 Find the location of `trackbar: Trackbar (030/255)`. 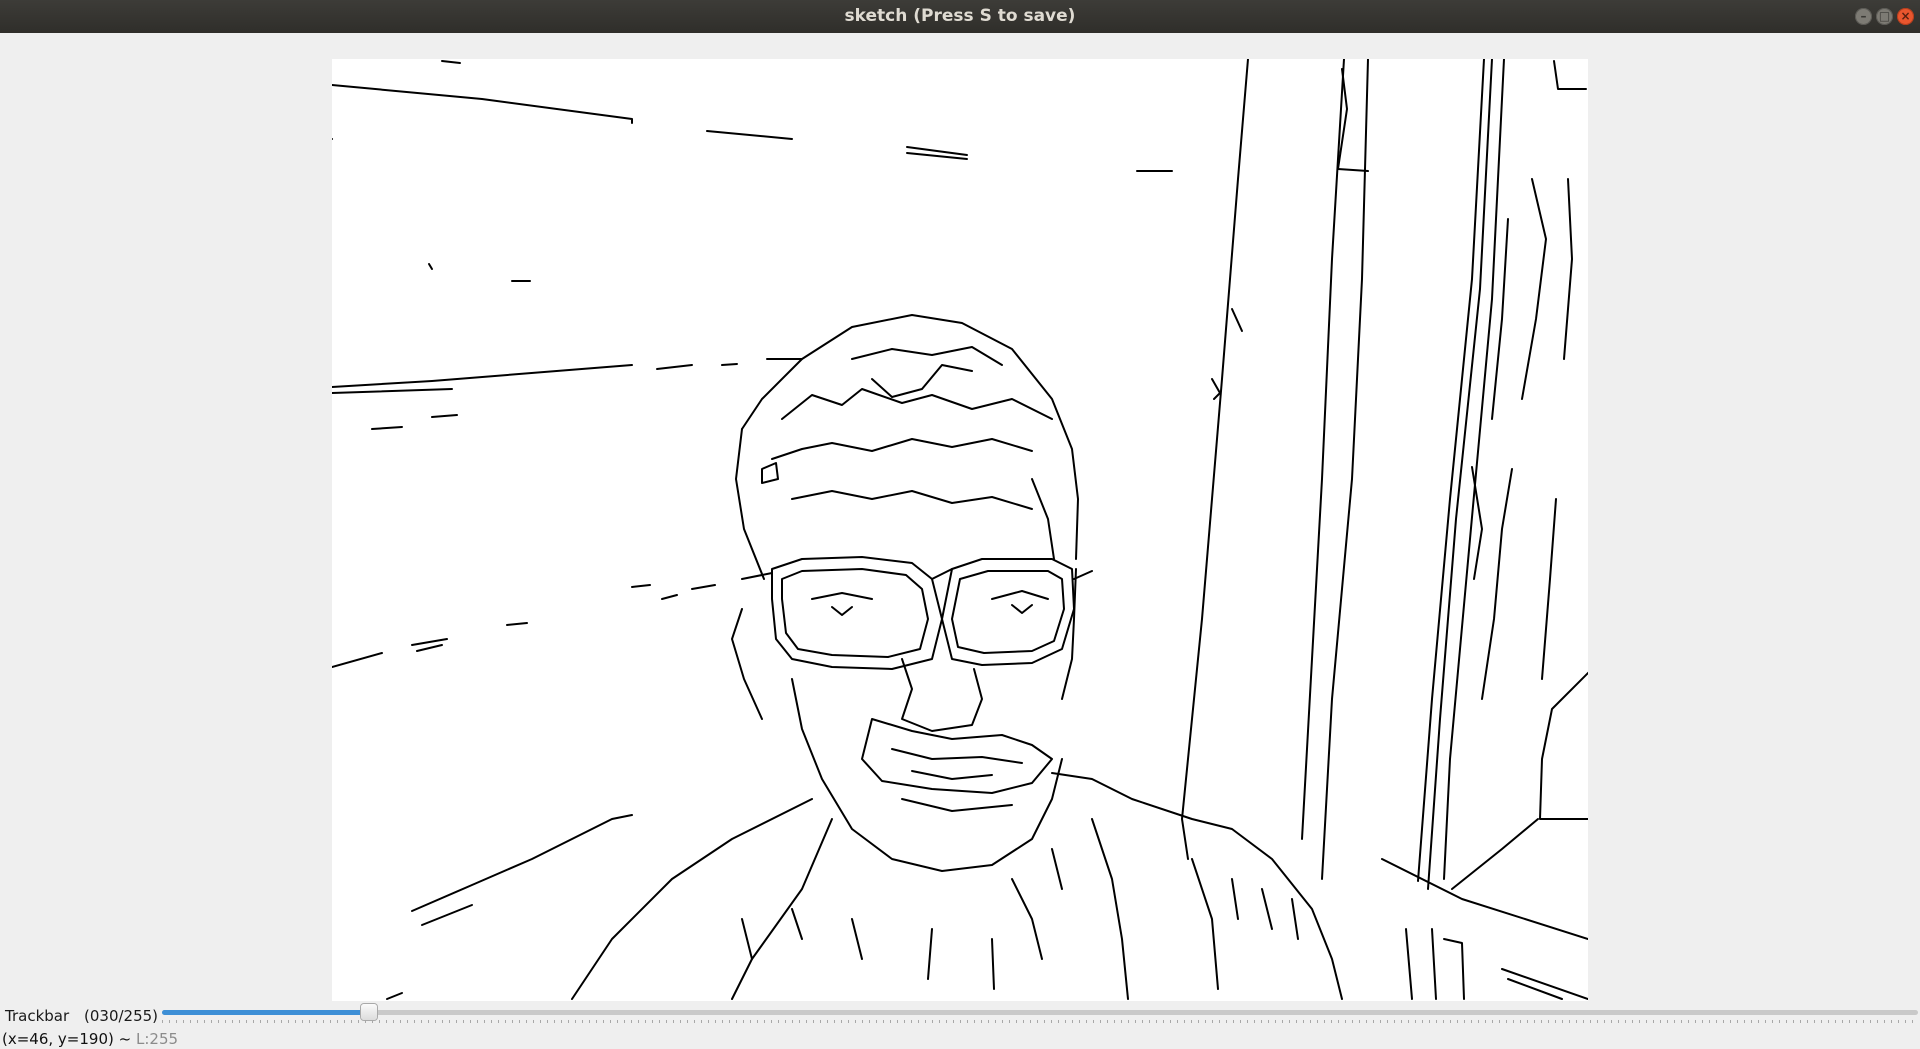

trackbar: Trackbar (030/255) is located at coordinates (960, 1015).